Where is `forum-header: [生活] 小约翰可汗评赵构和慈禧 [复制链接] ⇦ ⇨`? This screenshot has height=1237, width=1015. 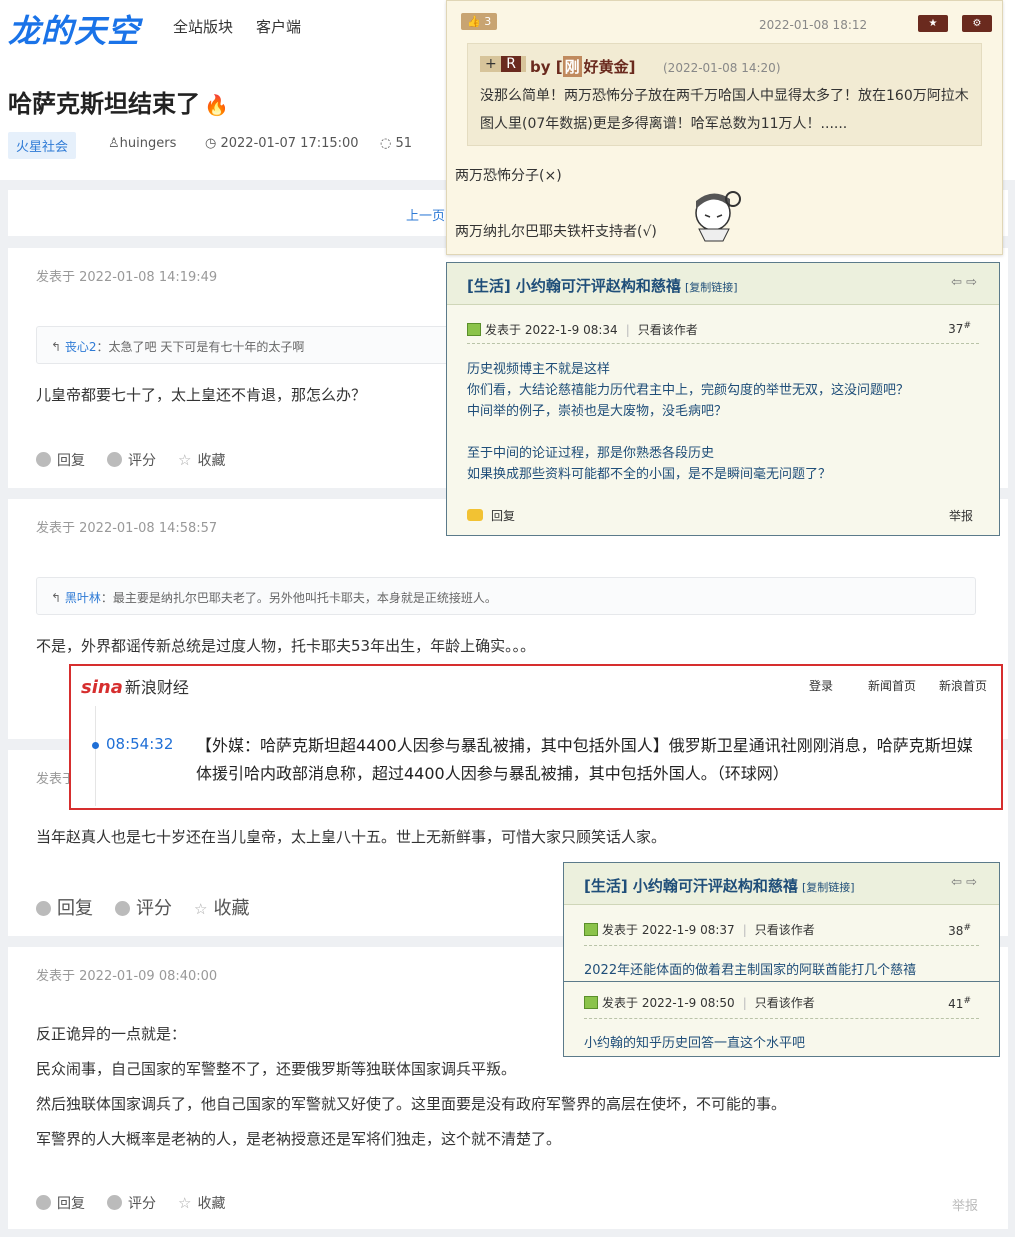 forum-header: [生活] 小约翰可汗评赵构和慈禧 [复制链接] ⇦ ⇨ is located at coordinates (781, 884).